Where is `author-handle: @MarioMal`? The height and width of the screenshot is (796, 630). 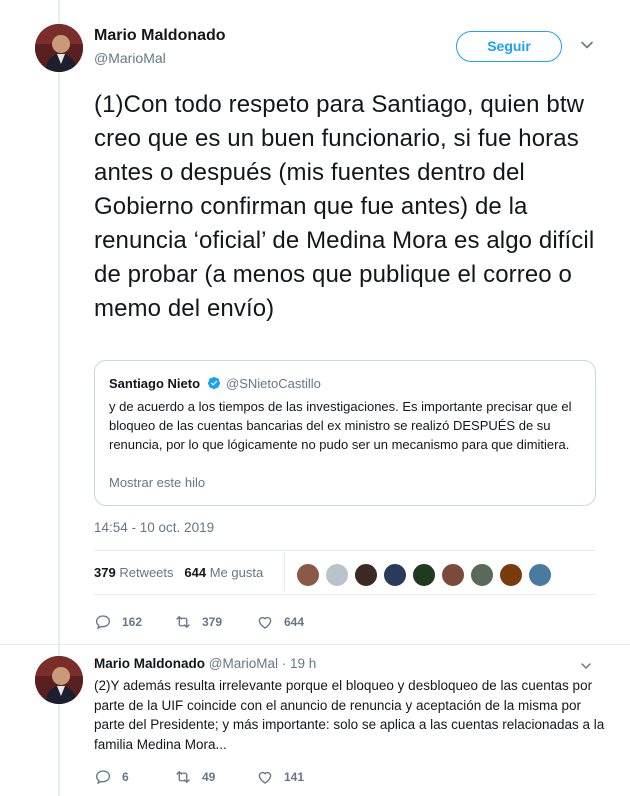
author-handle: @MarioMal is located at coordinates (130, 58).